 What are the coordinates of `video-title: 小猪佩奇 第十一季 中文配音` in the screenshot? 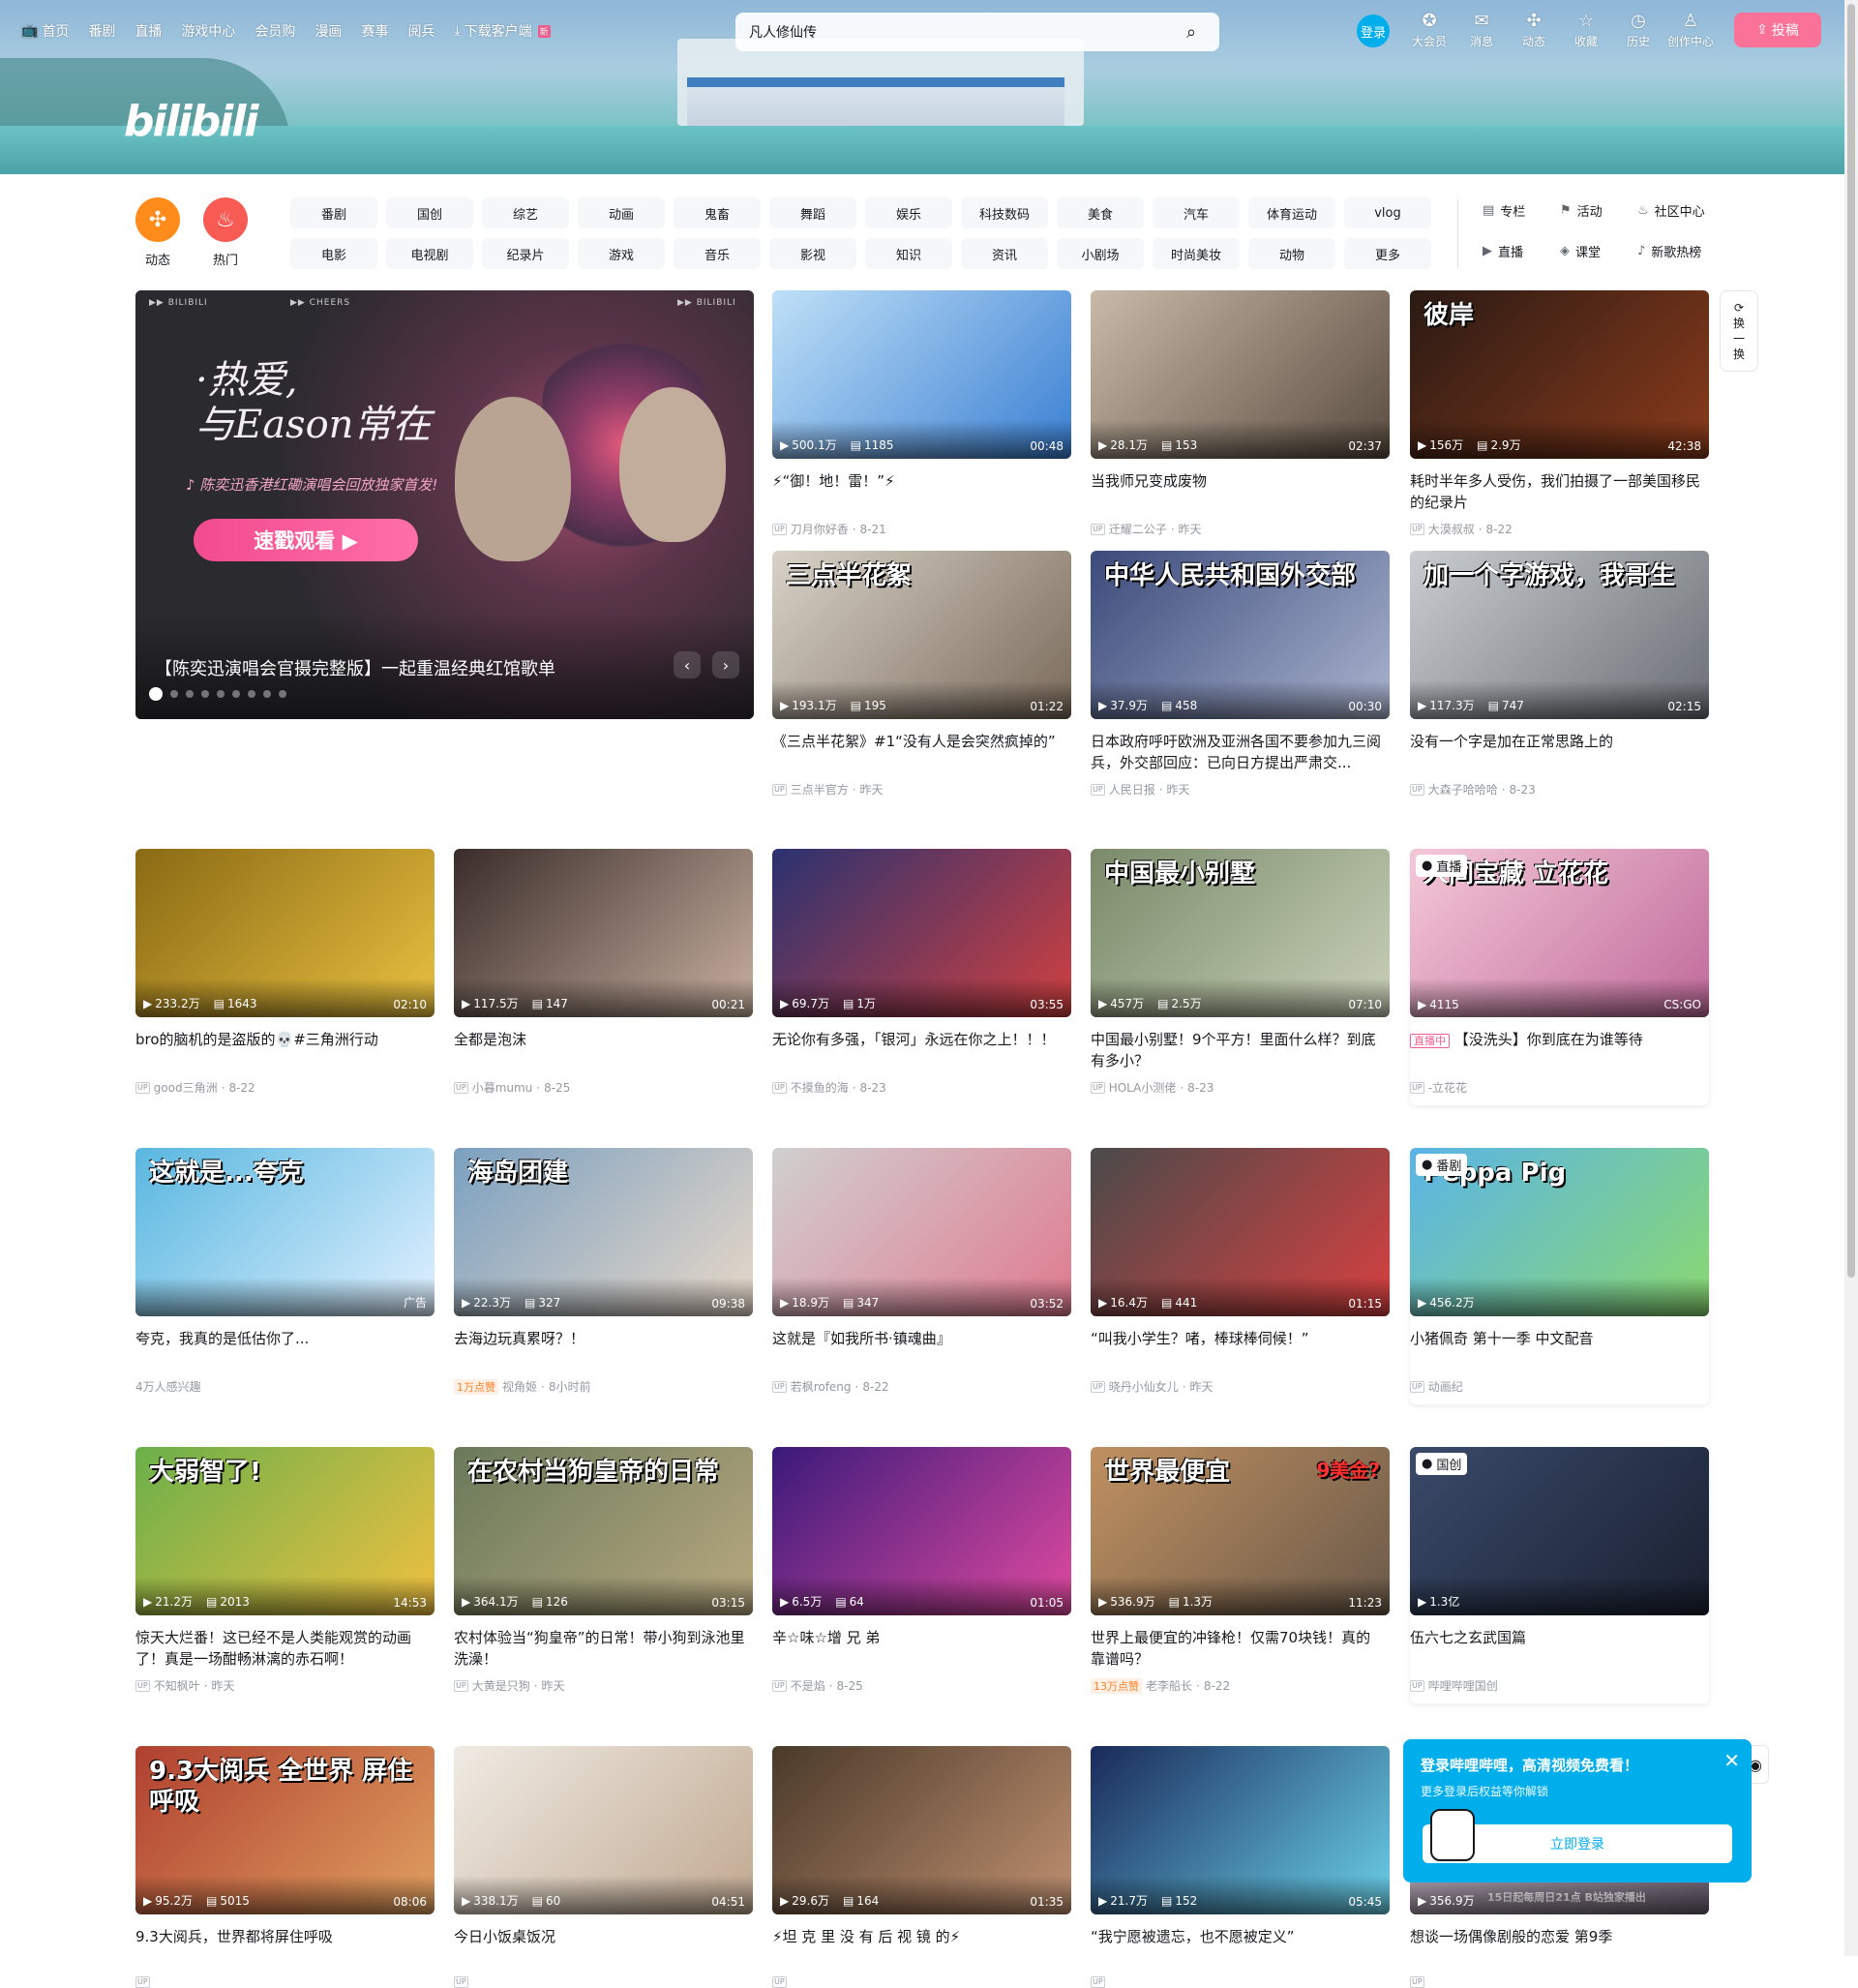 It's located at (1559, 1349).